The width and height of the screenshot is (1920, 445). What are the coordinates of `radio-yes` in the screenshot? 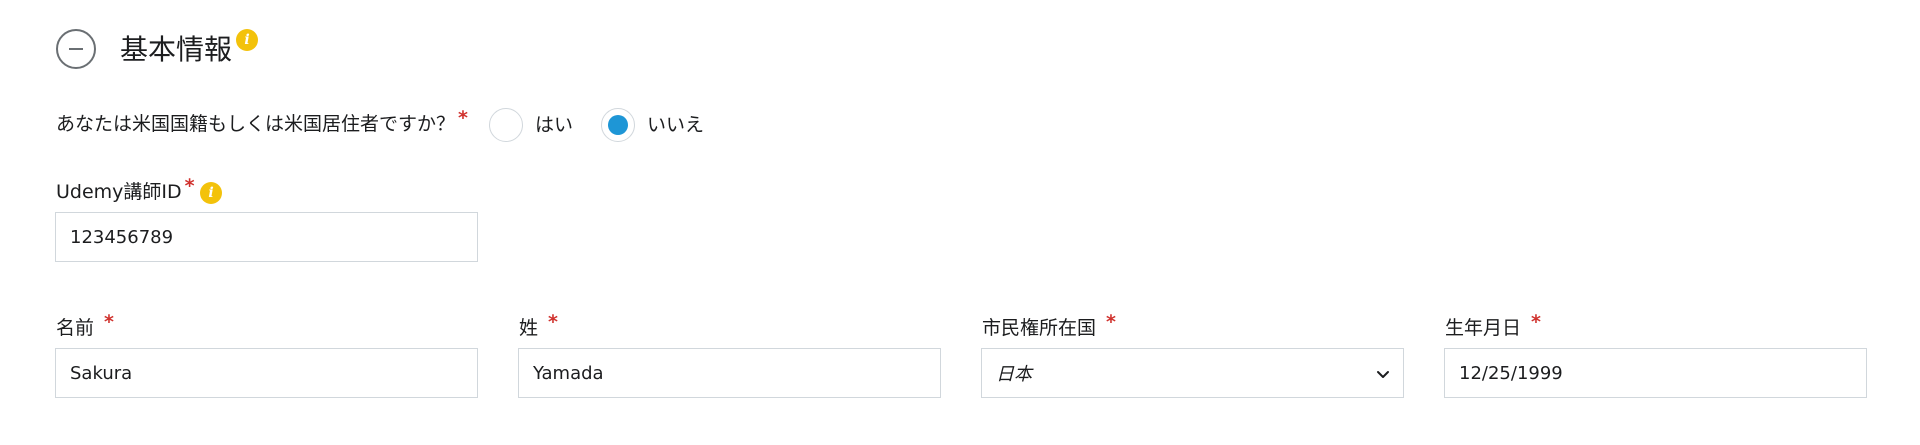 It's located at (506, 125).